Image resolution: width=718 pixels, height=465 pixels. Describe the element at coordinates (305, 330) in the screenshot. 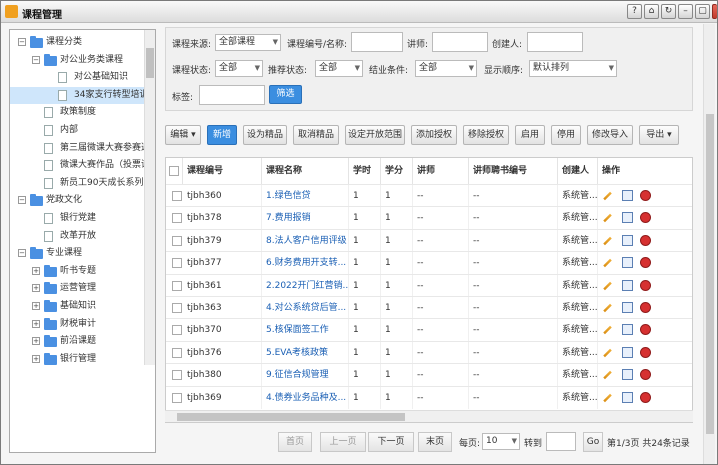

I see `cell-name: 5.核保面签工作` at that location.